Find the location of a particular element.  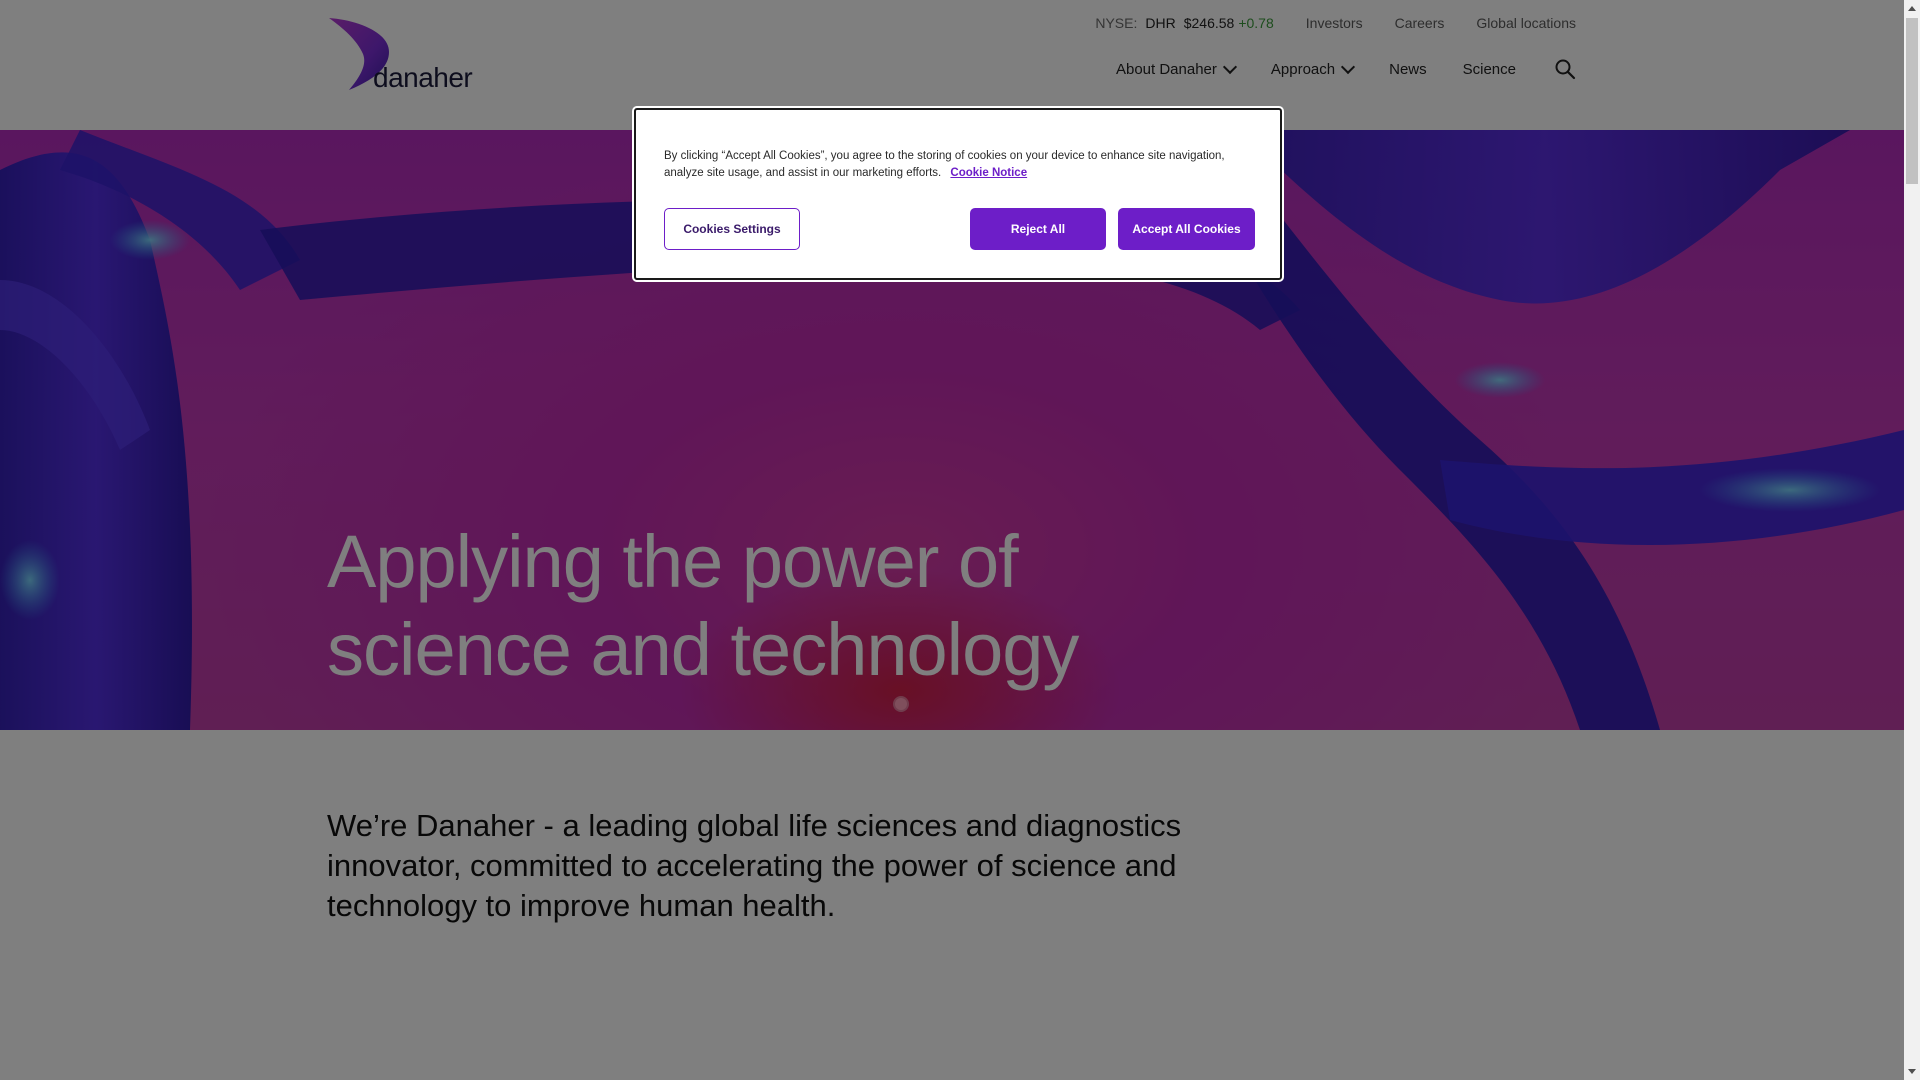

scroll-up-arrow-icon is located at coordinates (1912, 8).